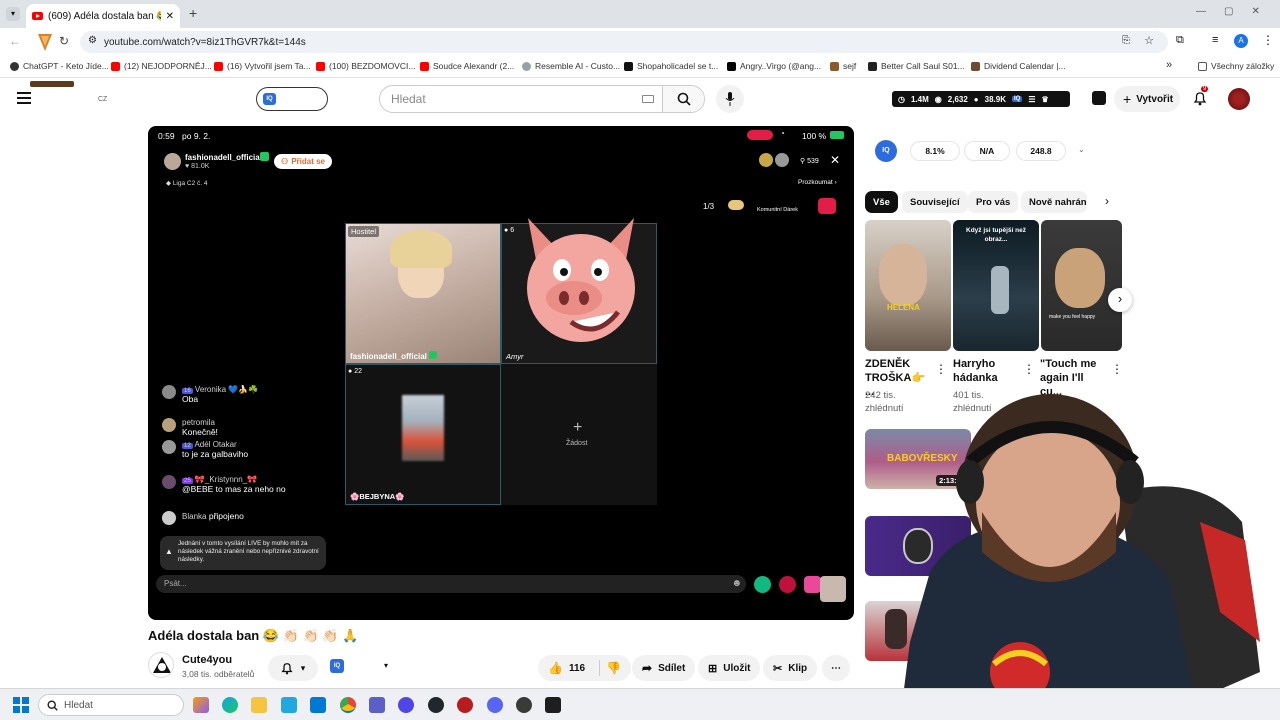  I want to click on channel-avatar, so click(161, 665).